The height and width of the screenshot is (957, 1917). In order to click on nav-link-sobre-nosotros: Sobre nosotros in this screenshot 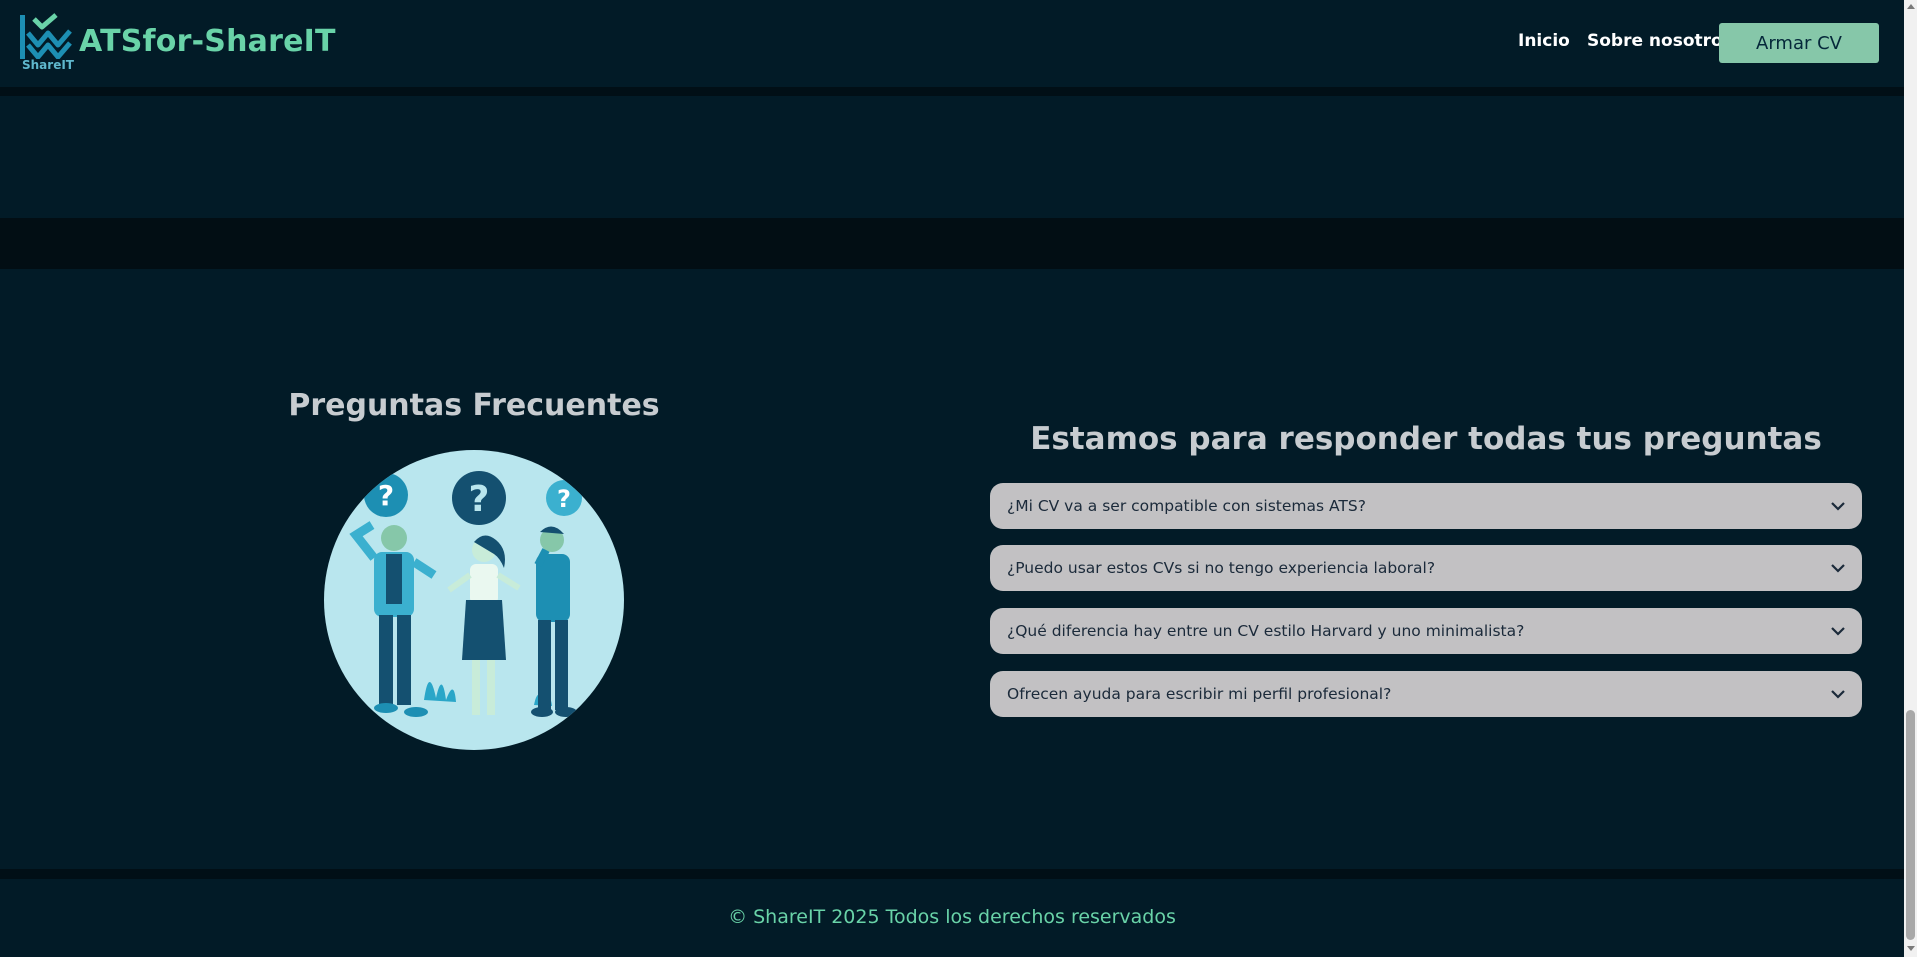, I will do `click(1660, 41)`.